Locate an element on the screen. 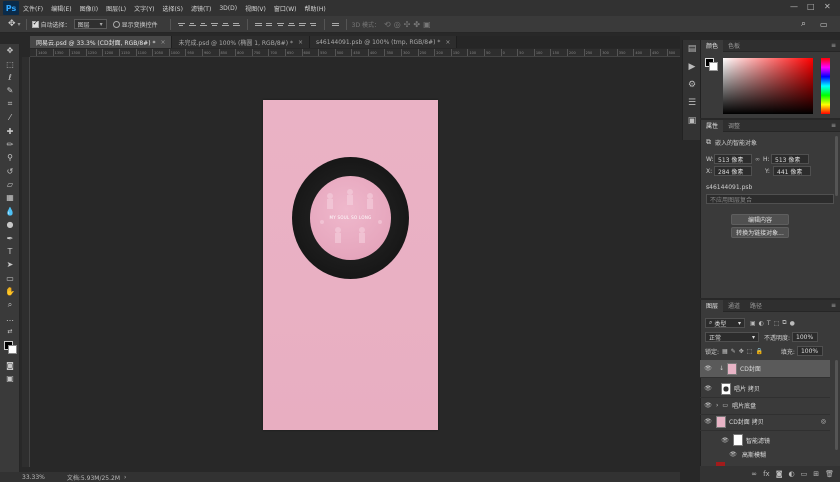 Image resolution: width=840 pixels, height=482 pixels. workspace-icon: ▭ is located at coordinates (824, 24).